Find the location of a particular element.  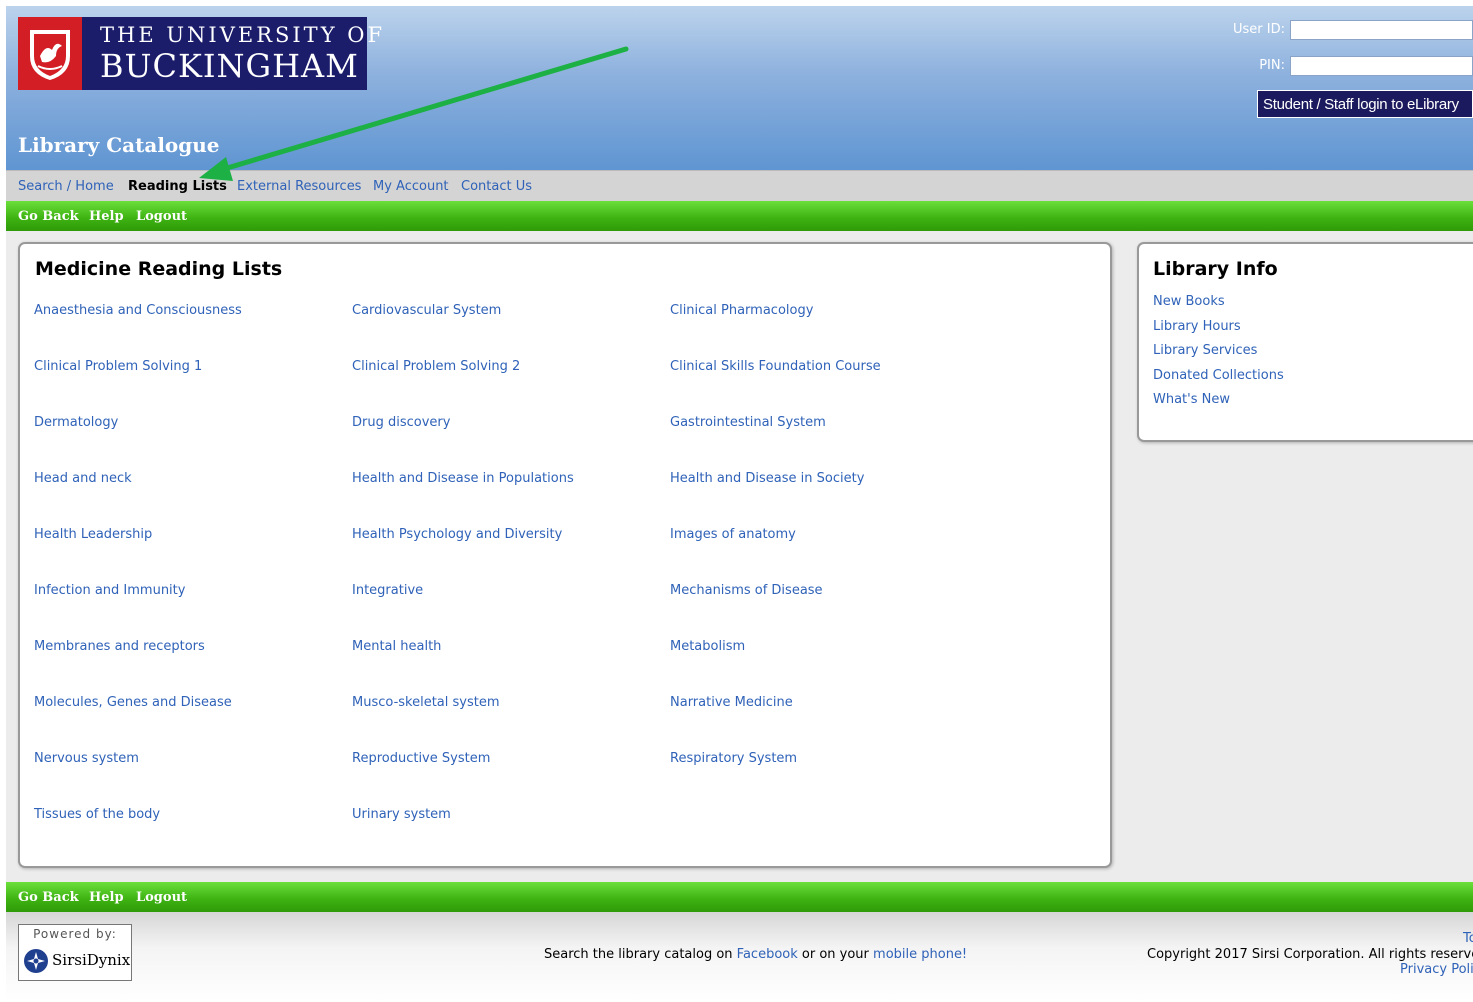

course-link: Musco-skeletal system is located at coordinates (426, 702).